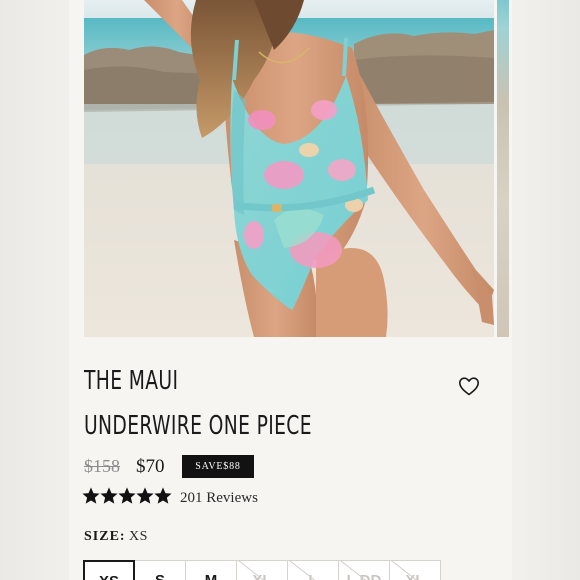 This screenshot has height=580, width=580. Describe the element at coordinates (138, 536) in the screenshot. I see `selected-size-value: XS` at that location.